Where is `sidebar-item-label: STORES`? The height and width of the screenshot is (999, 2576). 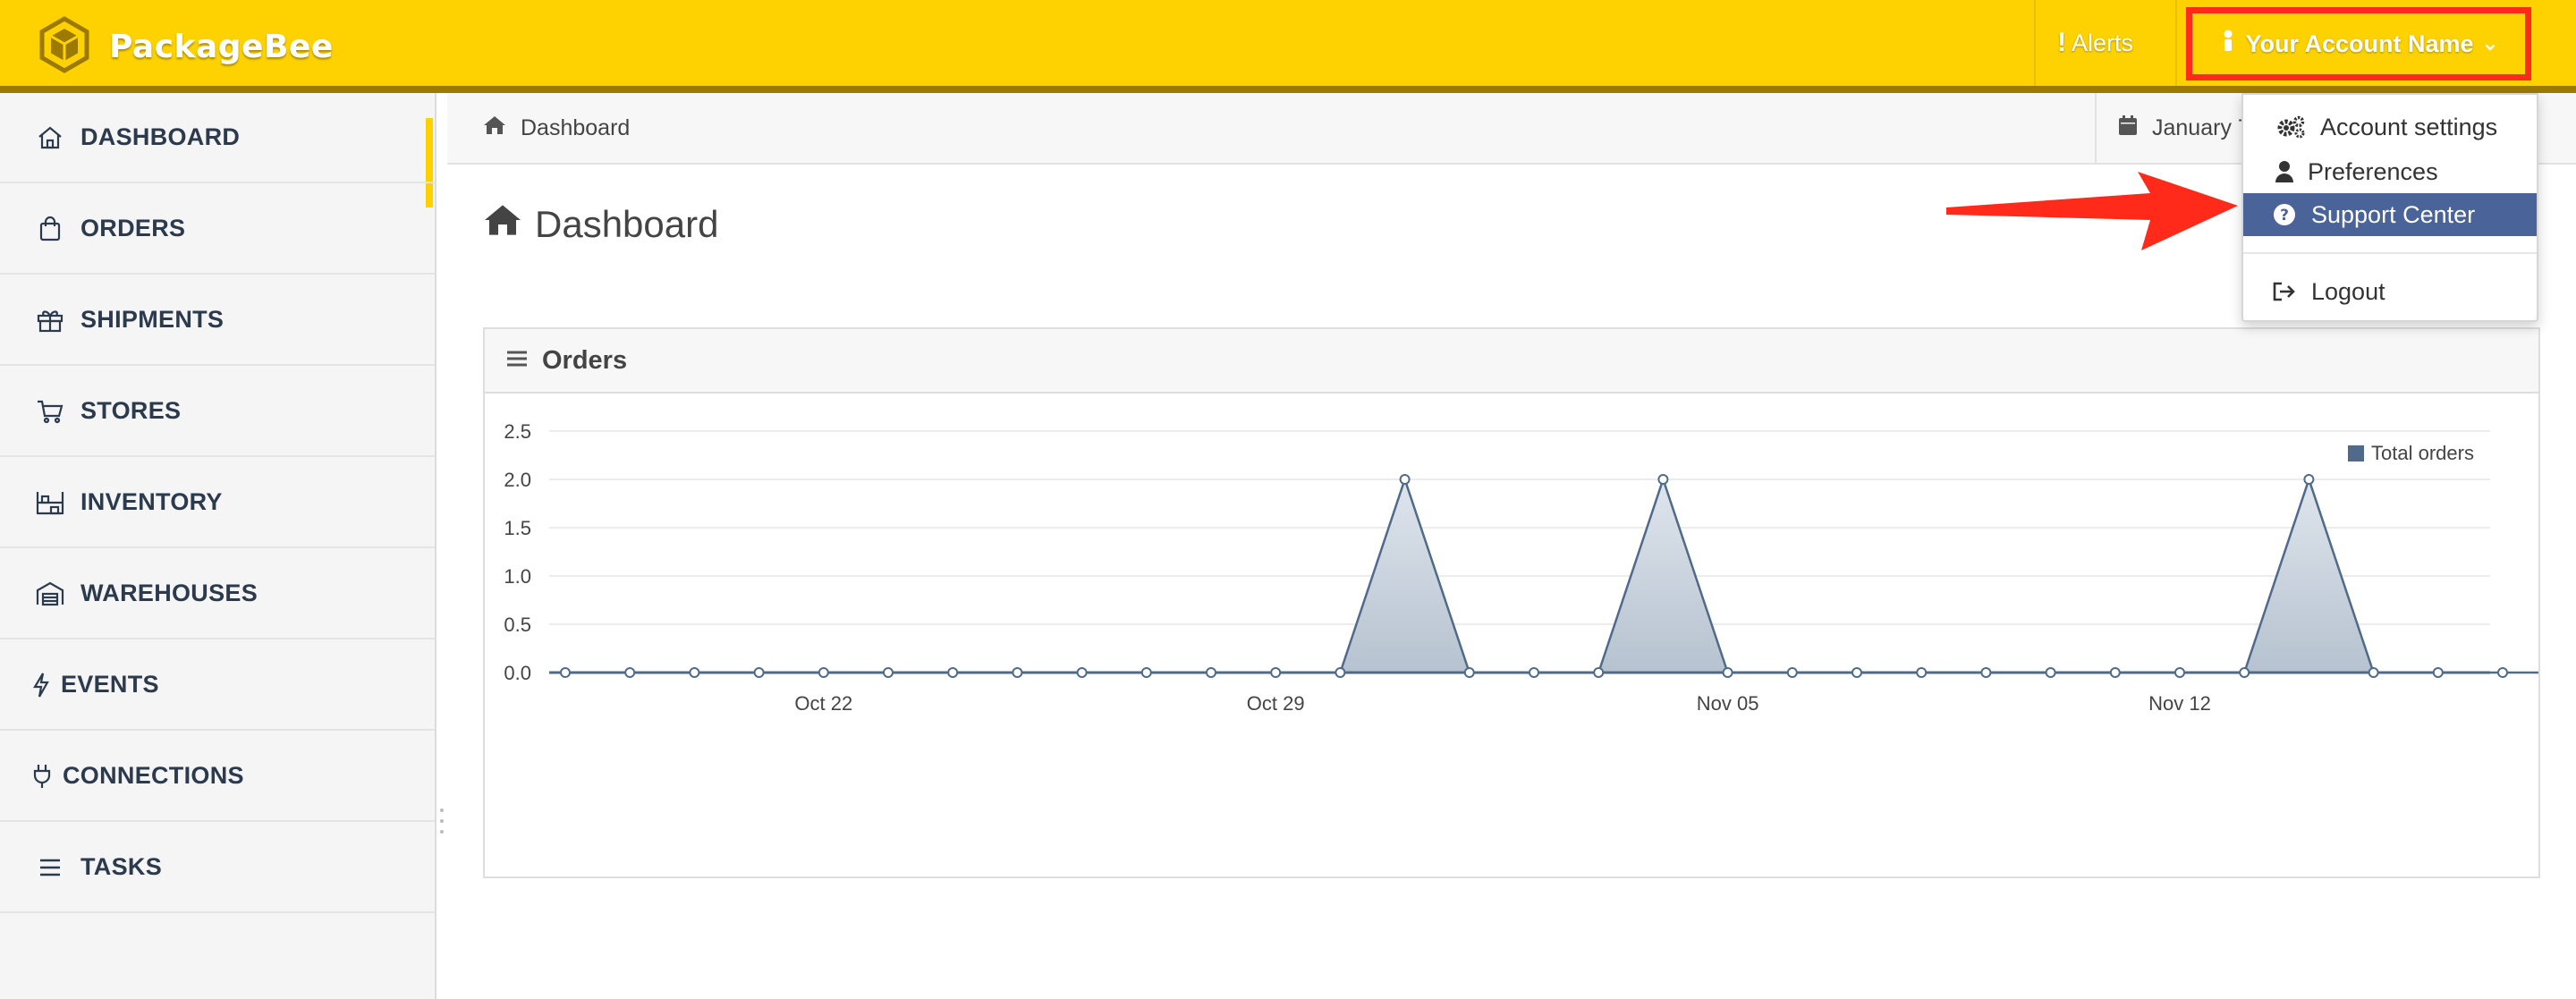 sidebar-item-label: STORES is located at coordinates (131, 410).